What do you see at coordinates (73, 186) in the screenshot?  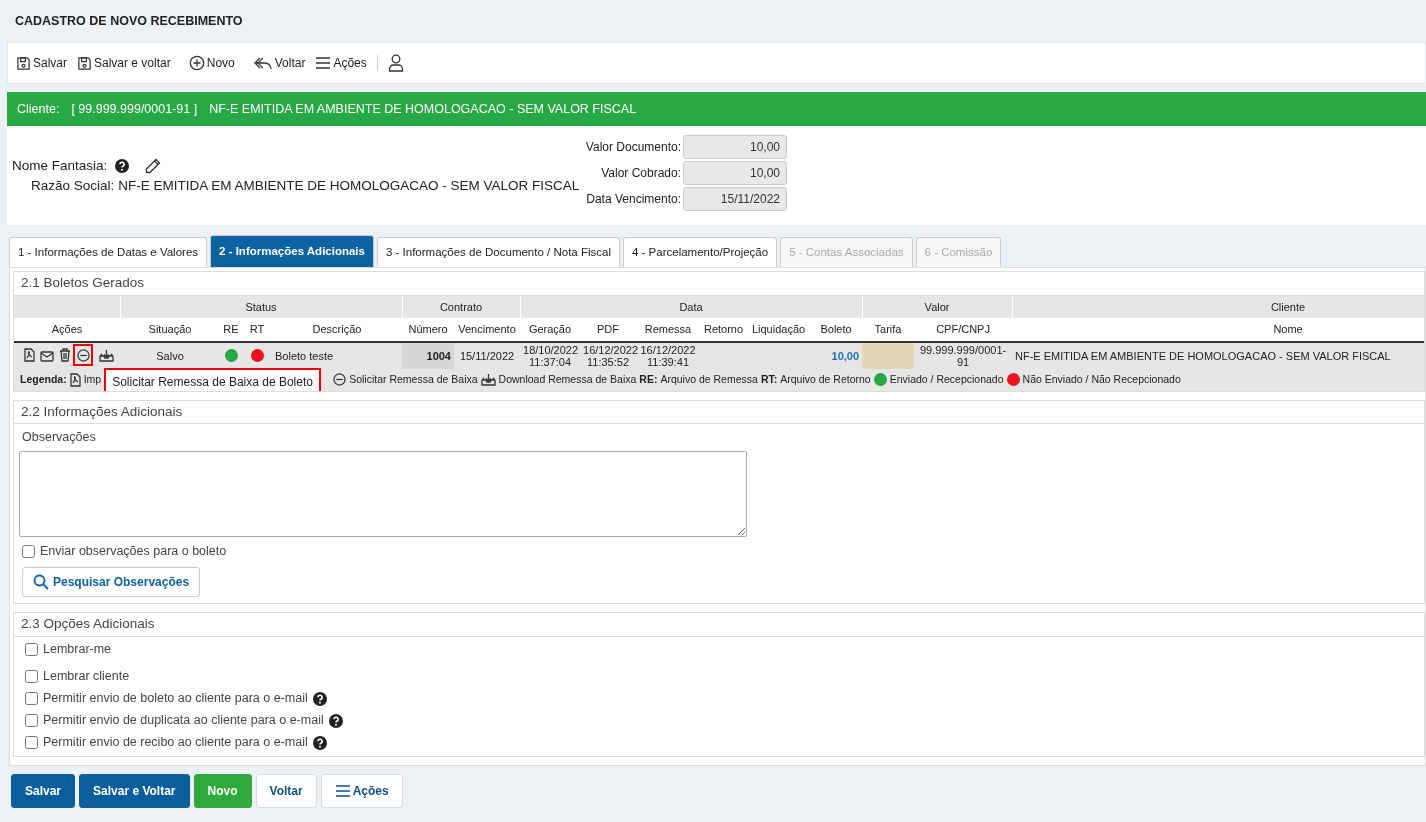 I see `razao-social-label: Razão Social:` at bounding box center [73, 186].